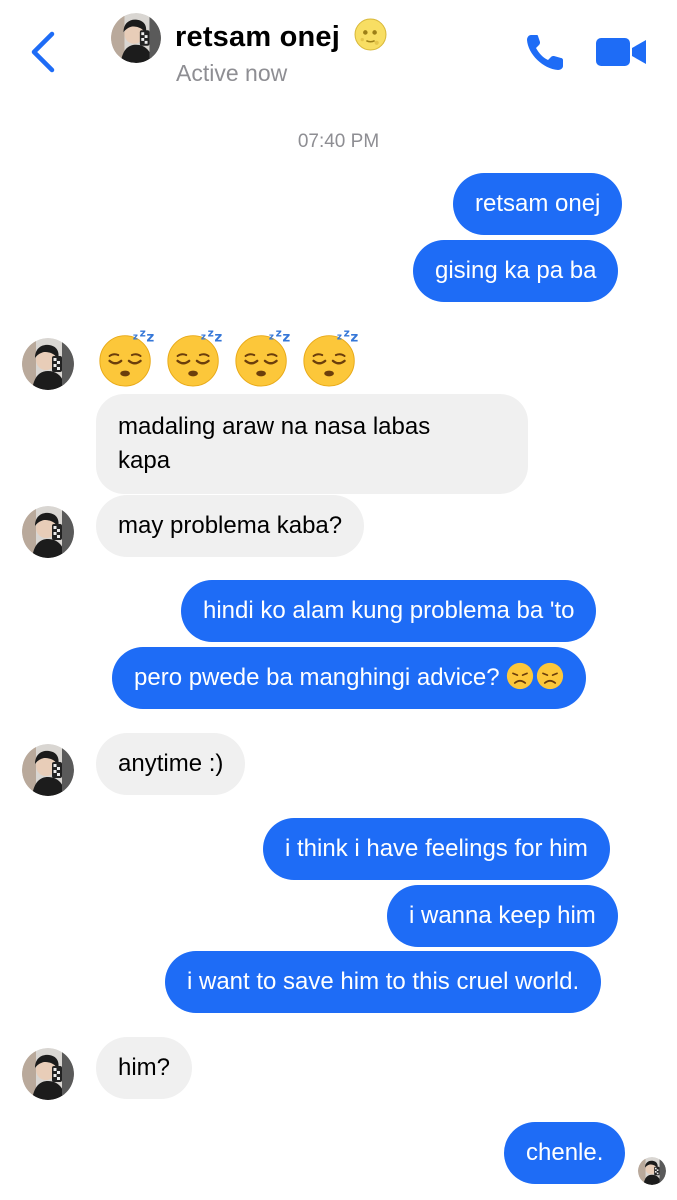  I want to click on outgoing-message: chenle., so click(565, 1153).